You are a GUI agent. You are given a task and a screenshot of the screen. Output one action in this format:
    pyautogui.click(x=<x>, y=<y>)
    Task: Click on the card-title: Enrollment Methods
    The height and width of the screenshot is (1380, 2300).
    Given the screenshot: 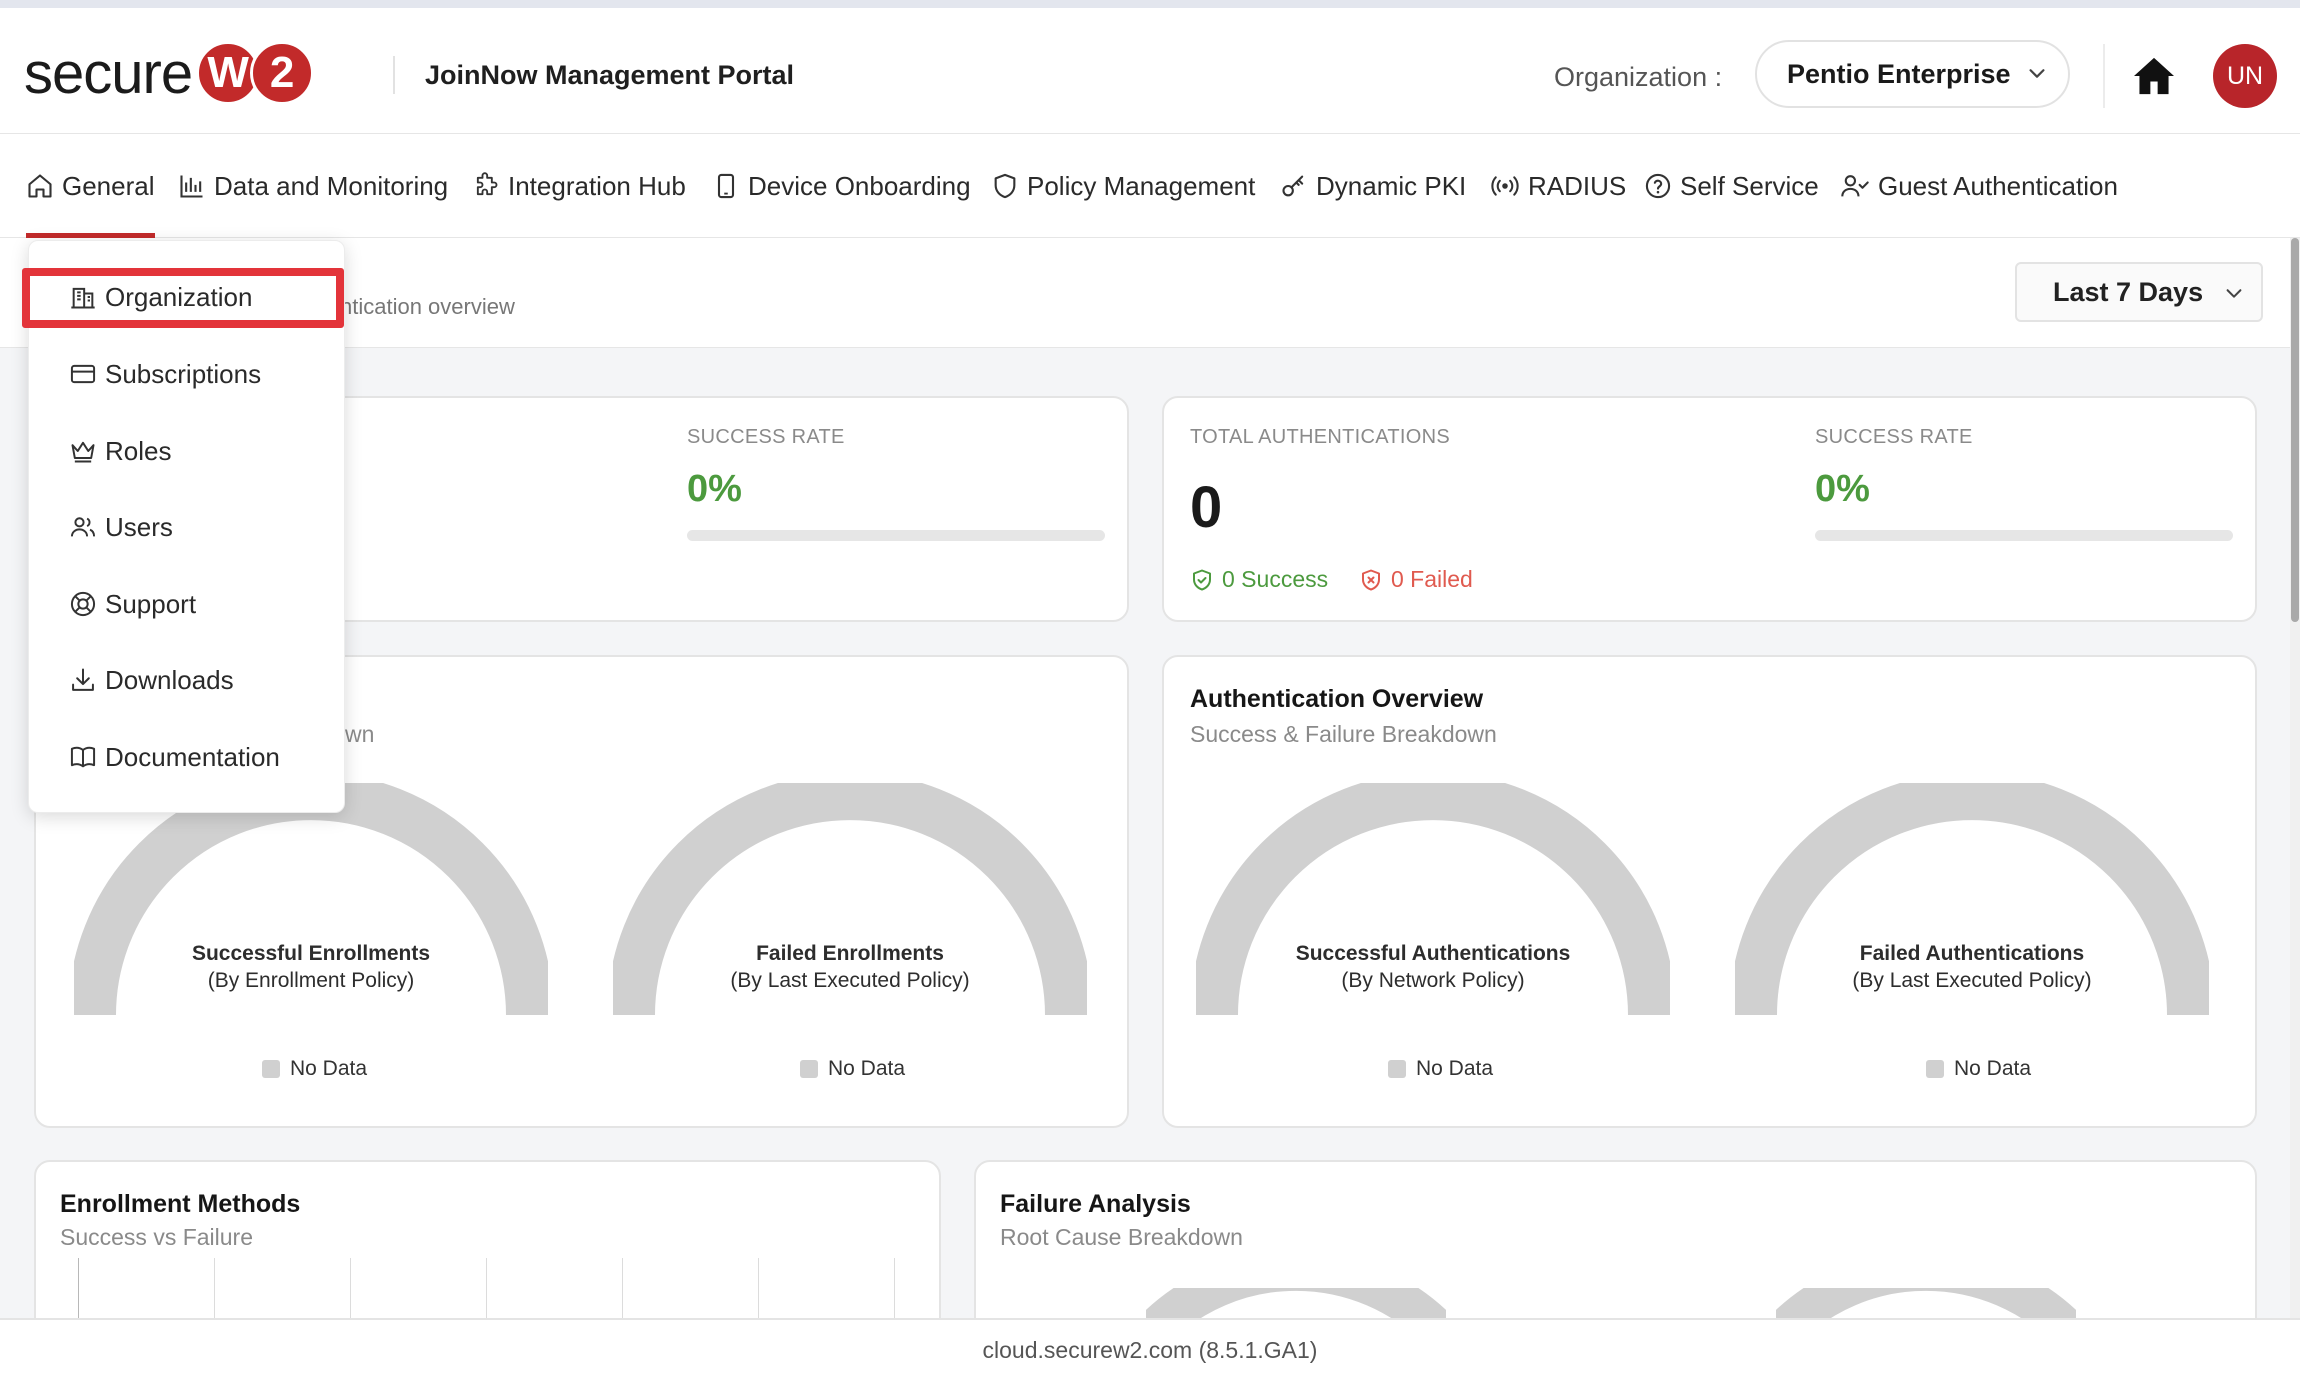 What is the action you would take?
    pyautogui.click(x=180, y=1204)
    